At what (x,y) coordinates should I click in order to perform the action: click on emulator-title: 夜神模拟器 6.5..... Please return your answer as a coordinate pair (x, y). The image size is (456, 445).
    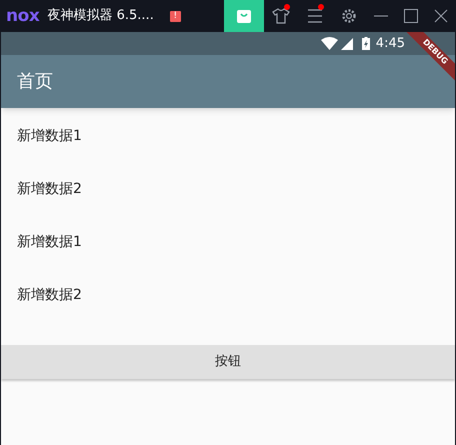
    Looking at the image, I should click on (100, 16).